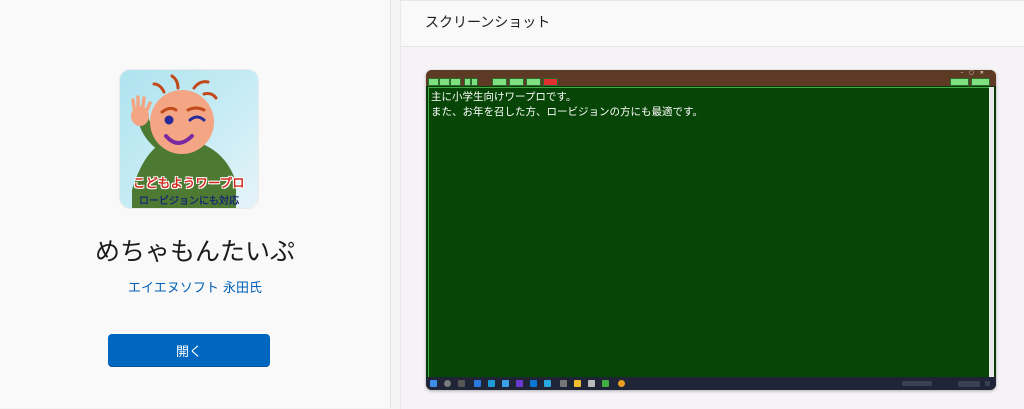  What do you see at coordinates (577, 383) in the screenshot?
I see `folder-icon` at bounding box center [577, 383].